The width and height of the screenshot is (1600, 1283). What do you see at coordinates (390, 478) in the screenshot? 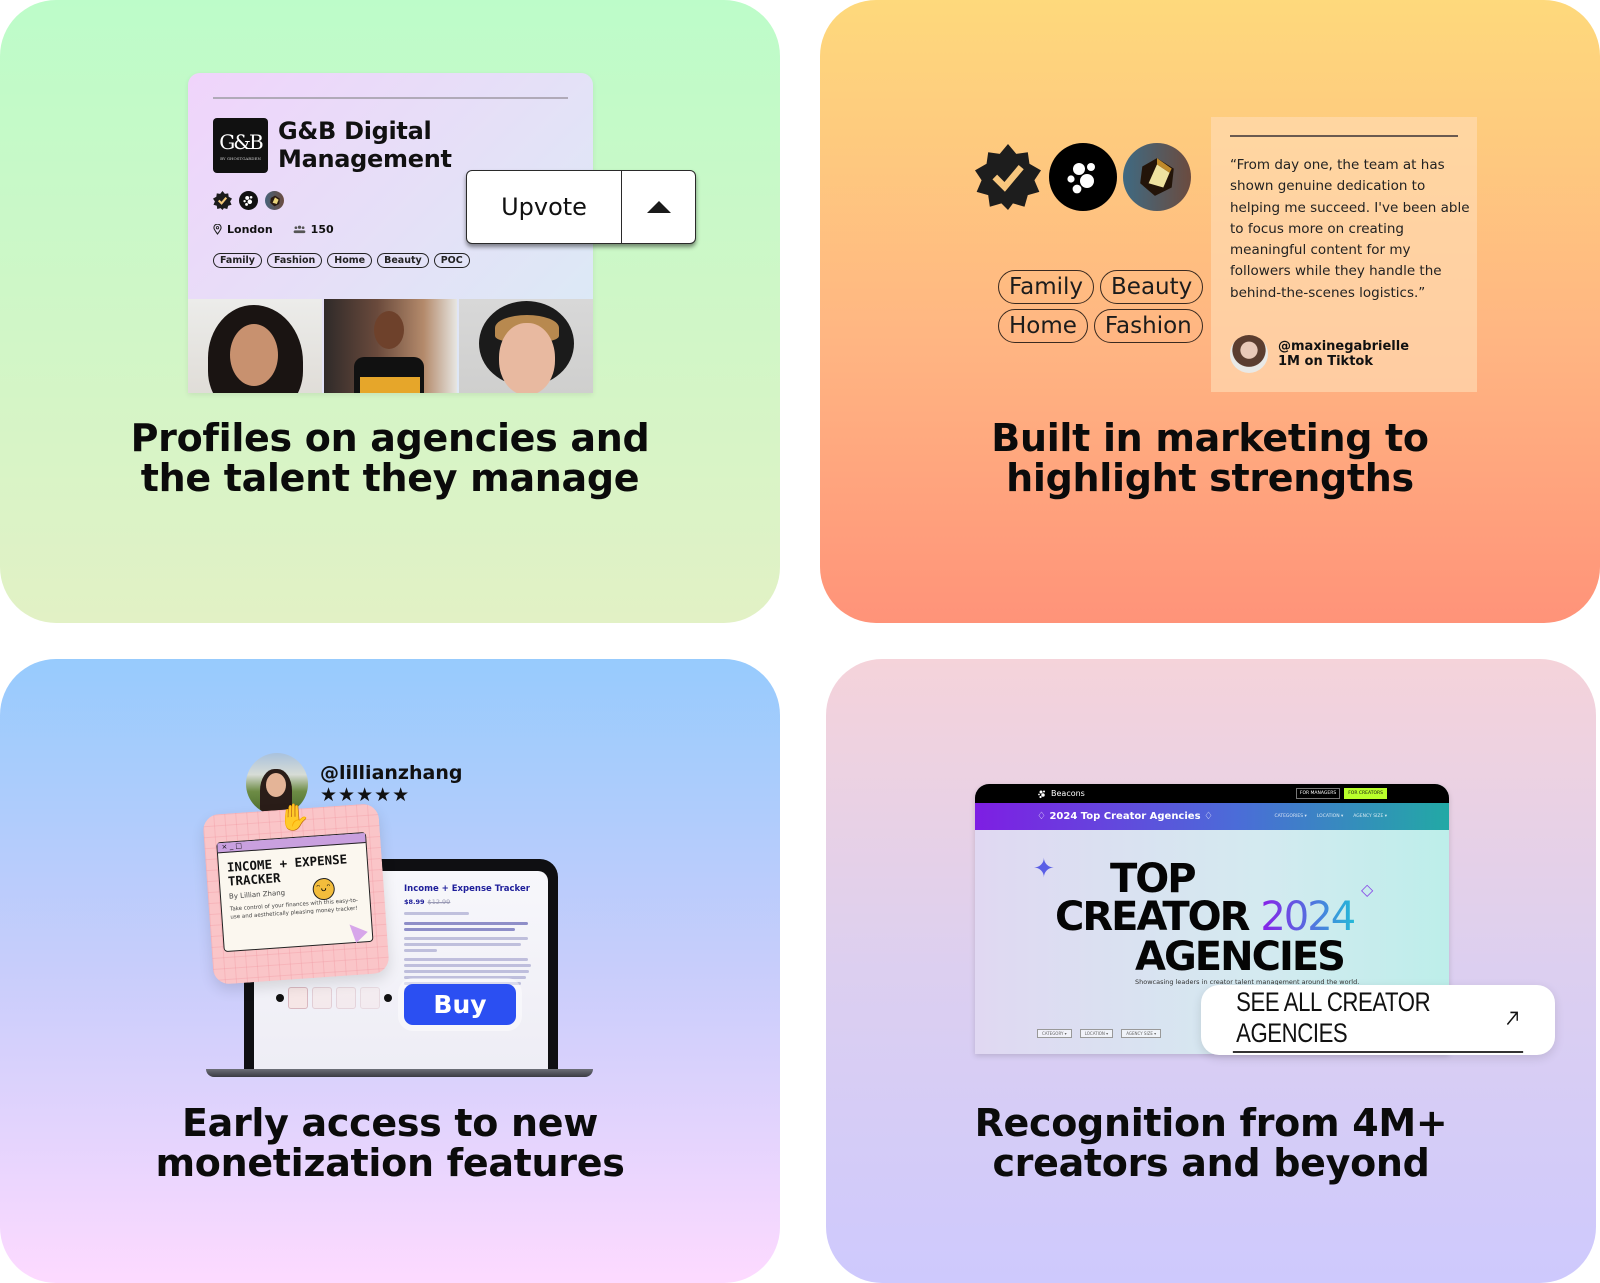
I see `caption-line: the talent they manage` at bounding box center [390, 478].